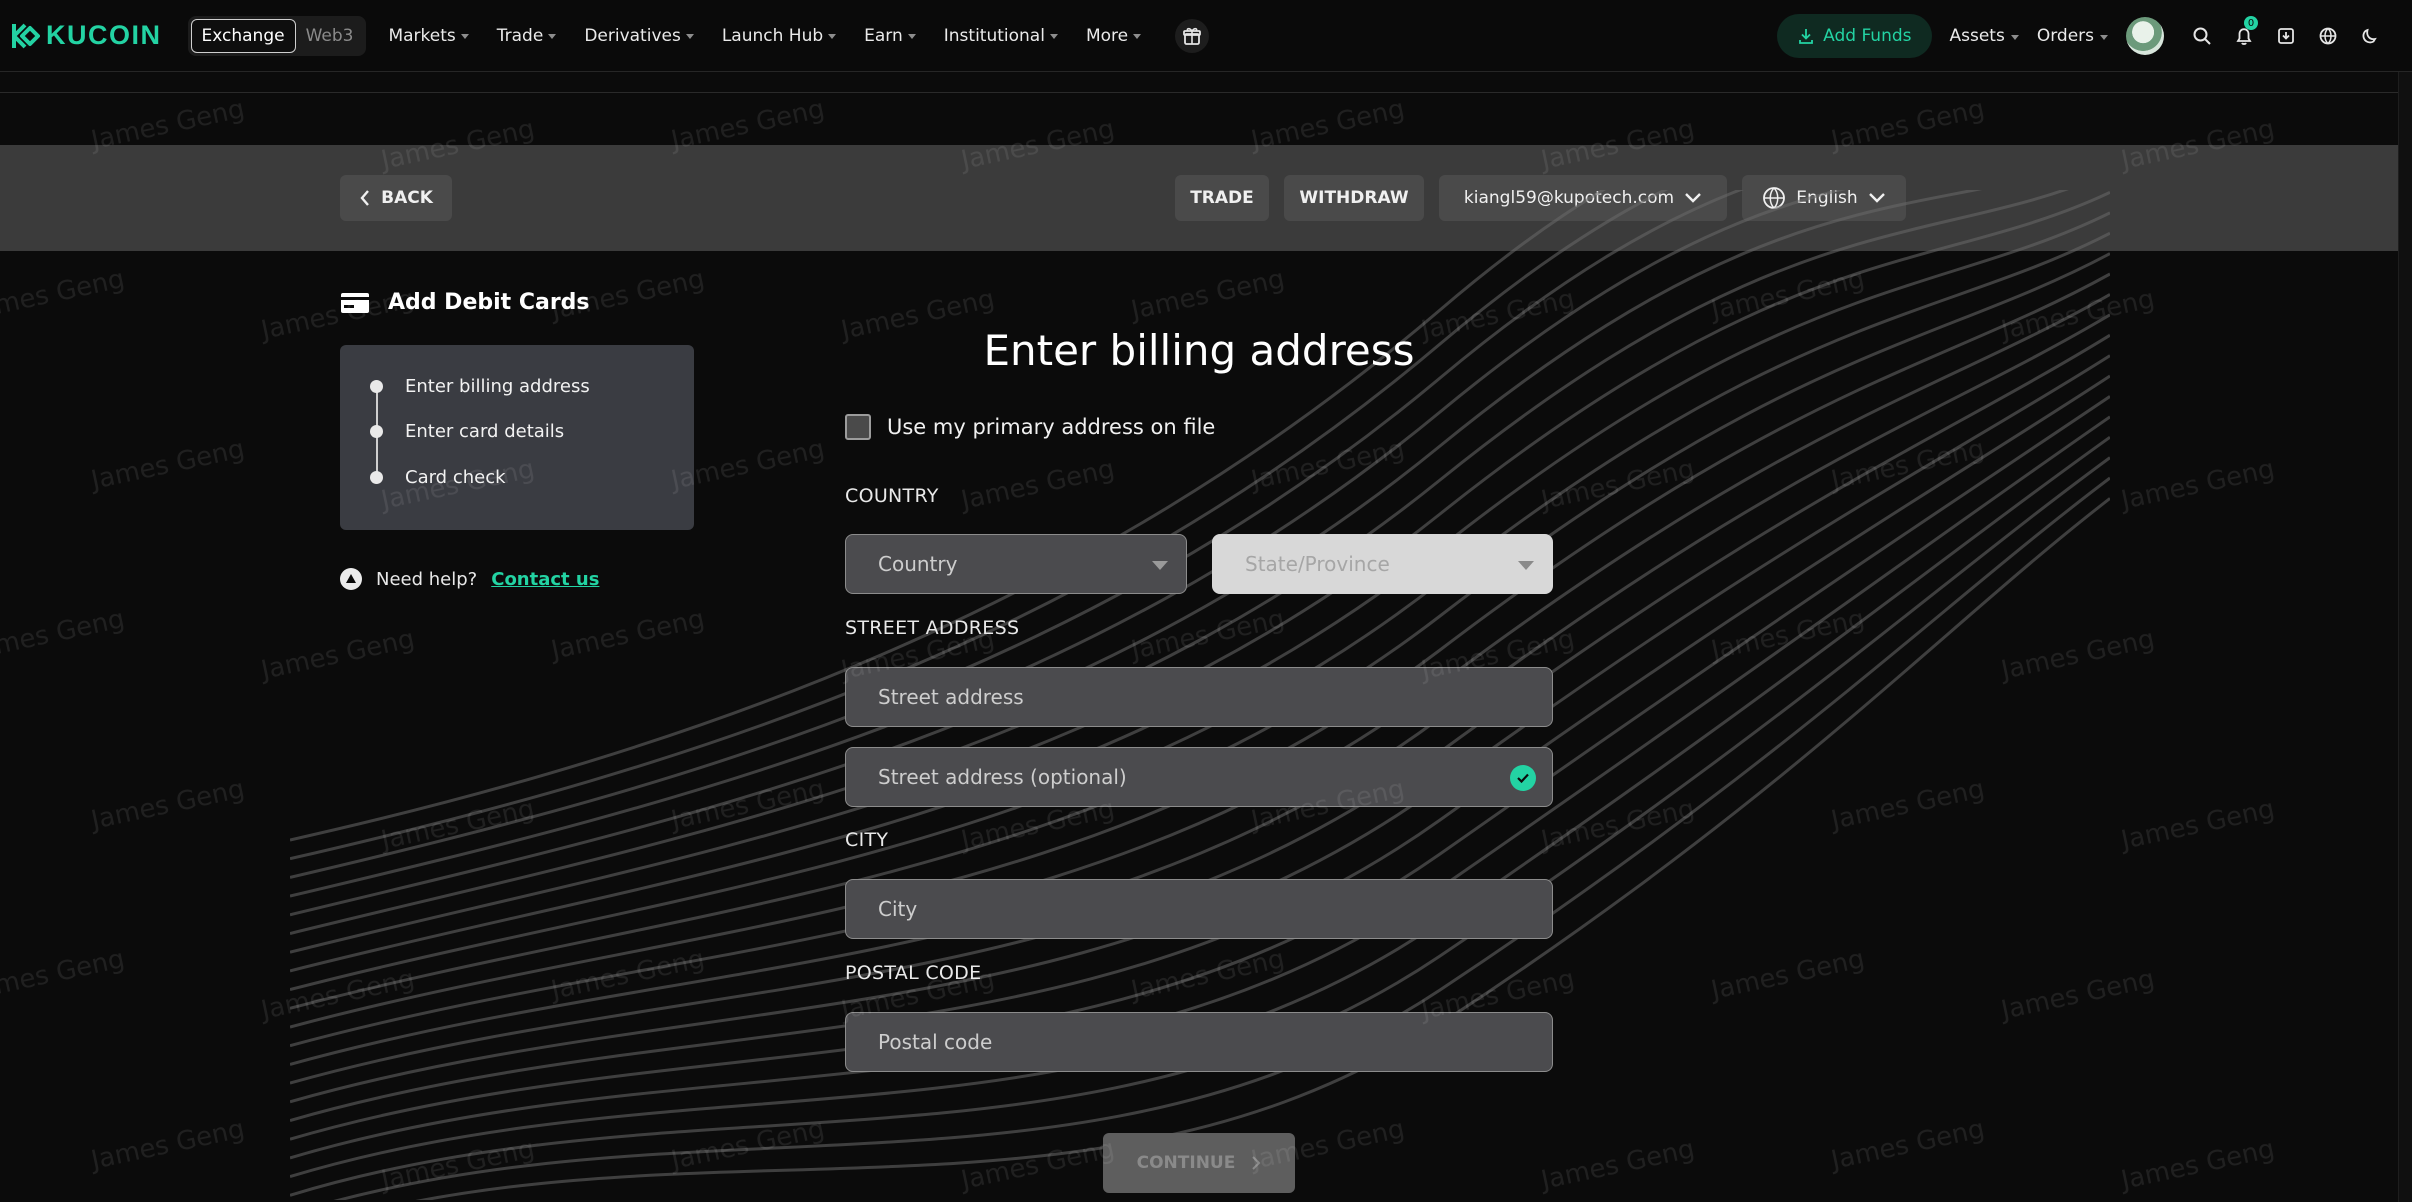  I want to click on menu-trade: Trade, so click(527, 36).